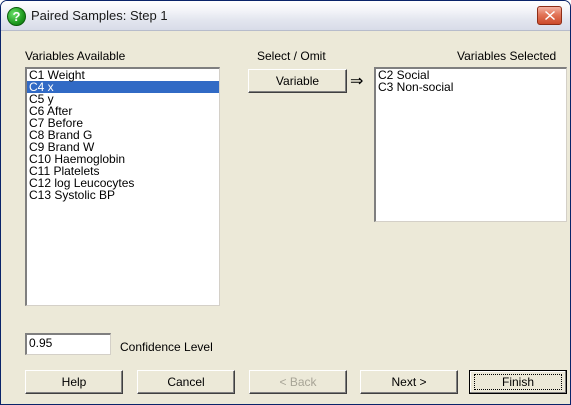 Image resolution: width=571 pixels, height=405 pixels. What do you see at coordinates (123, 195) in the screenshot?
I see `list-item: C13 Systolic BP` at bounding box center [123, 195].